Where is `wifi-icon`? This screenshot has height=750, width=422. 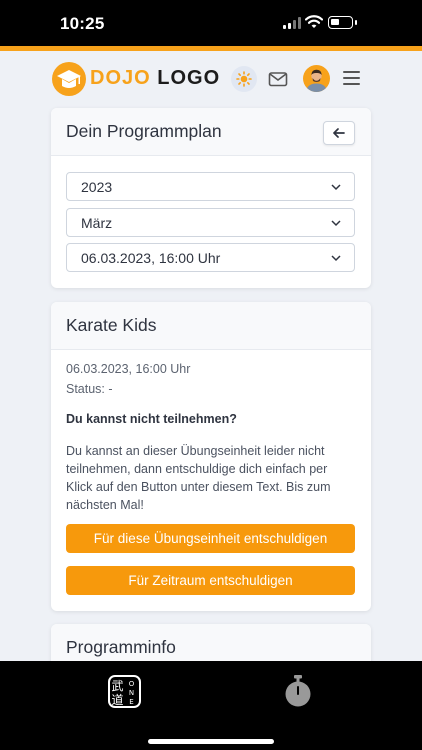 wifi-icon is located at coordinates (314, 21).